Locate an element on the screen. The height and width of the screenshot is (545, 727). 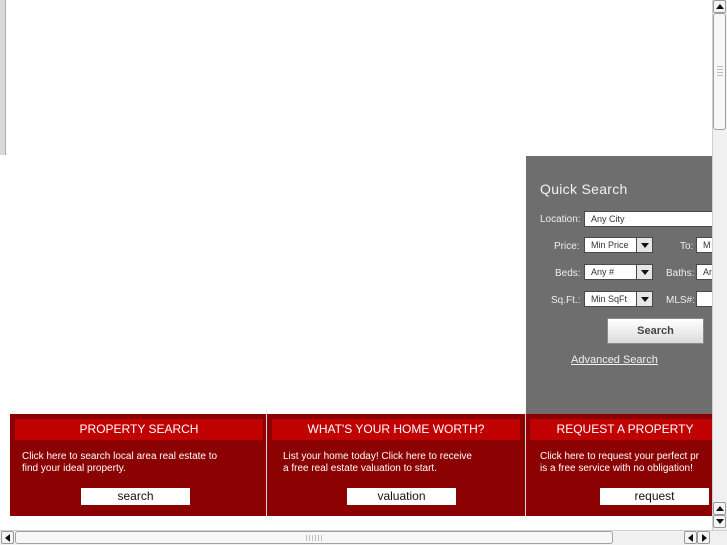
advanced-search-link: Advanced Search is located at coordinates (614, 360).